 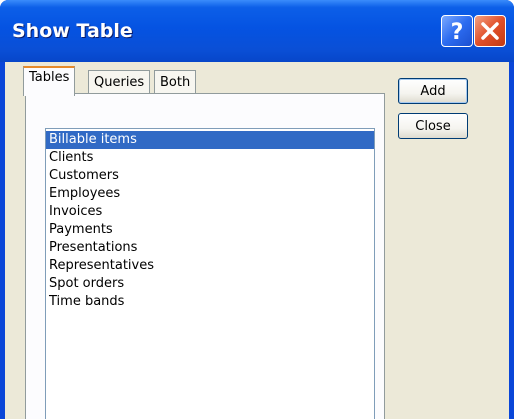 I want to click on list-item: Employees, so click(x=210, y=194).